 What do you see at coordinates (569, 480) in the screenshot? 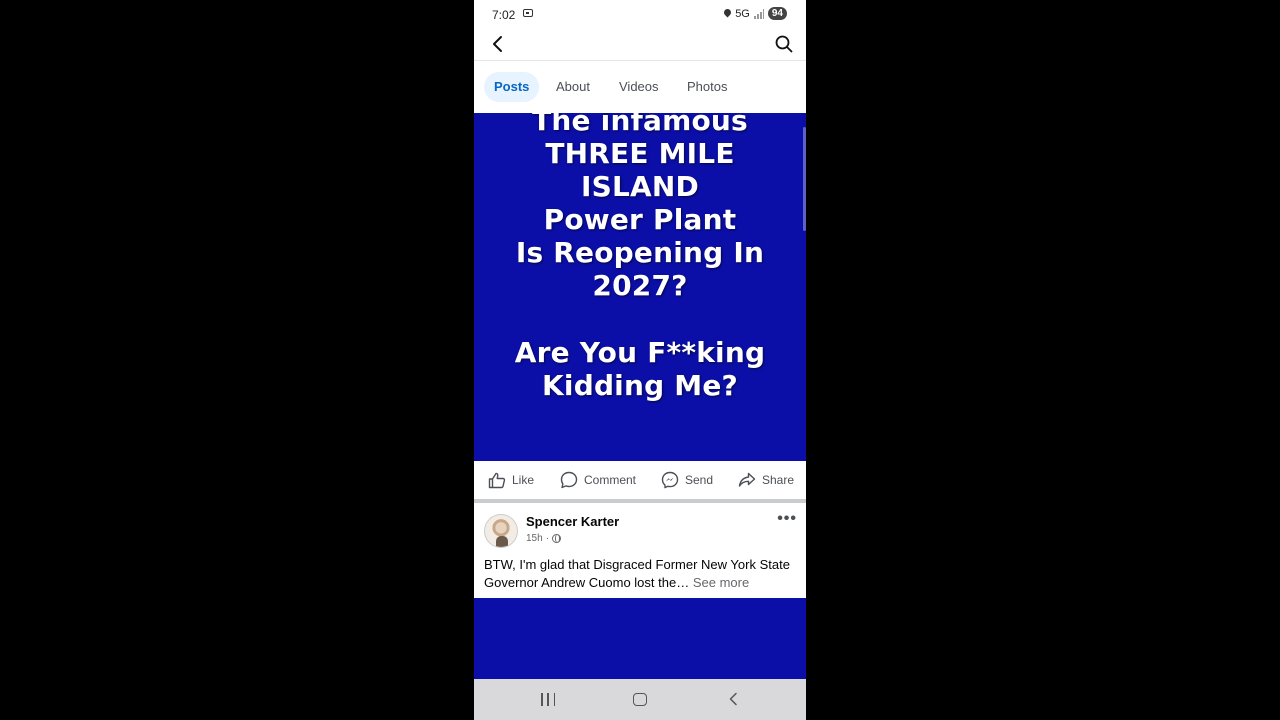
I see `comment-icon` at bounding box center [569, 480].